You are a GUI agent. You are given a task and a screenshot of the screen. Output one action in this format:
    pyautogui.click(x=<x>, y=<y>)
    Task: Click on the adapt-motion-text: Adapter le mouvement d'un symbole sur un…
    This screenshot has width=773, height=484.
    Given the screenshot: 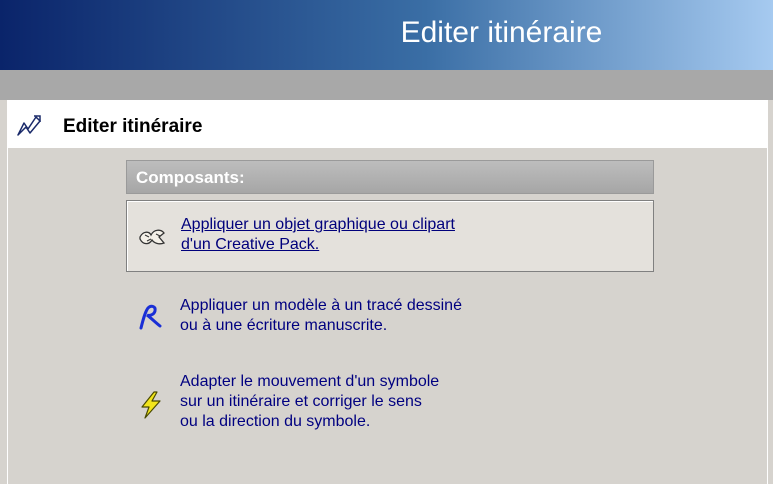 What is the action you would take?
    pyautogui.click(x=309, y=402)
    